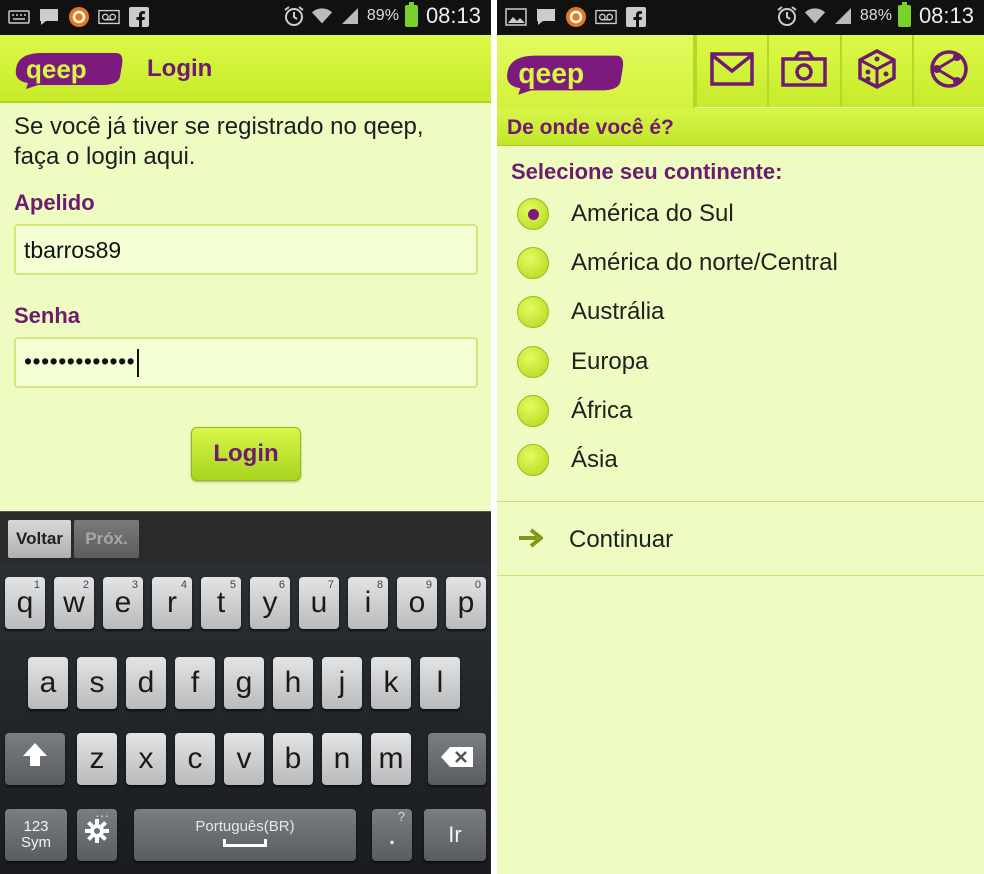  Describe the element at coordinates (391, 759) in the screenshot. I see `key-m: m` at that location.